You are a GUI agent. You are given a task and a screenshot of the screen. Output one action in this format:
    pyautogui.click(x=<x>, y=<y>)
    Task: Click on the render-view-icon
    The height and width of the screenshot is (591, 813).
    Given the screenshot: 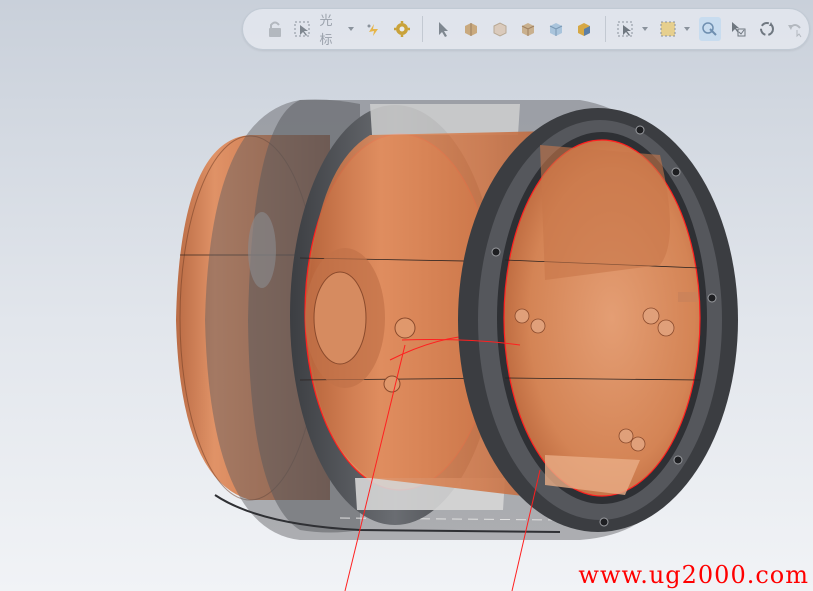 What is the action you would take?
    pyautogui.click(x=584, y=29)
    